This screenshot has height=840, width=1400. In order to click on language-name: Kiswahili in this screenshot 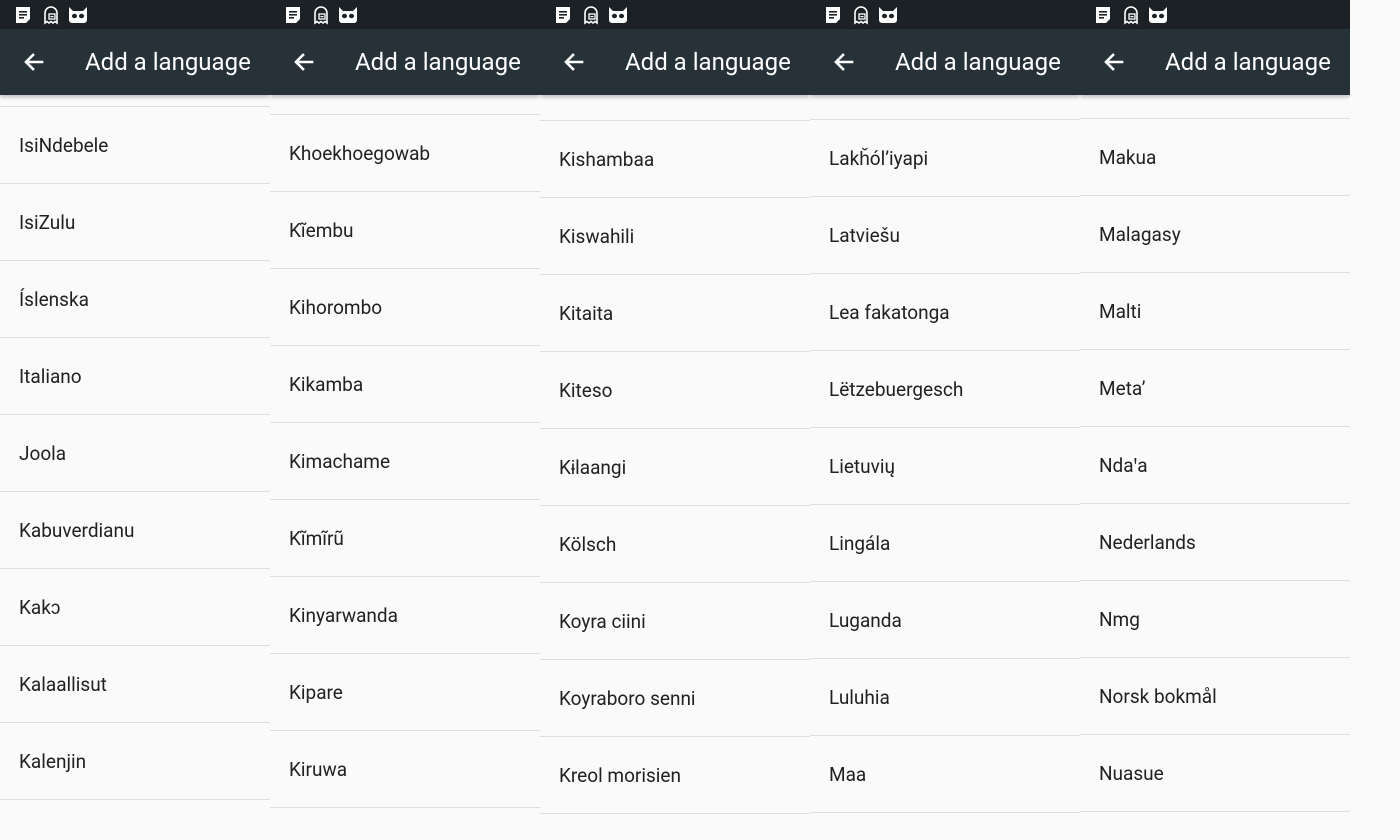, I will do `click(597, 236)`.